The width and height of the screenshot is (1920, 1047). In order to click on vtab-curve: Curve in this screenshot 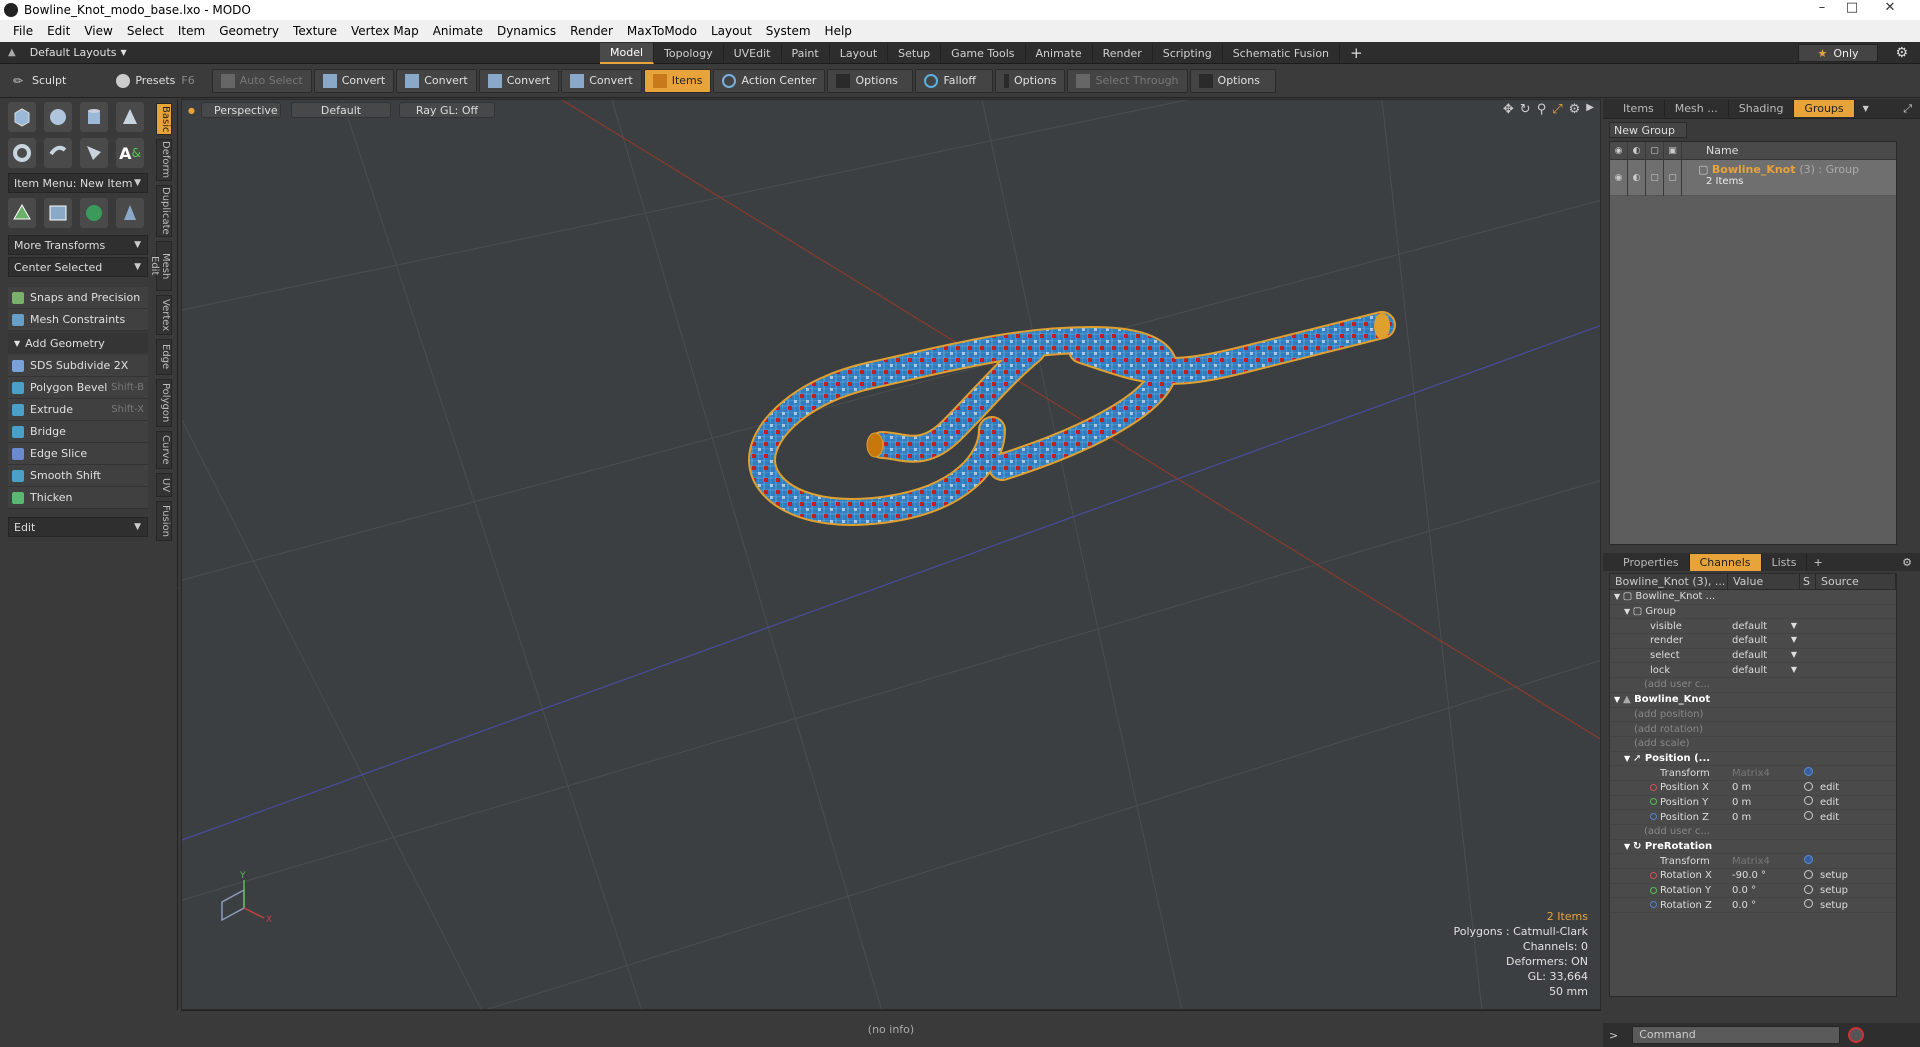, I will do `click(164, 450)`.